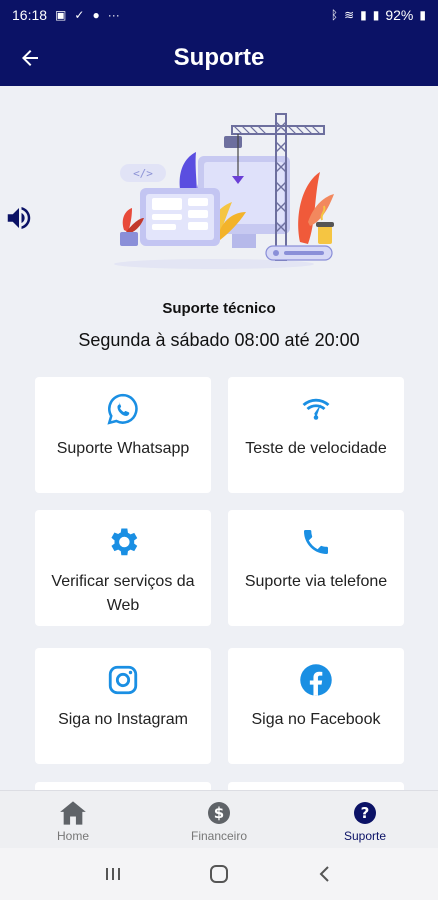 This screenshot has height=900, width=438. I want to click on web-services-card: Verificar serviços da Web, so click(123, 568).